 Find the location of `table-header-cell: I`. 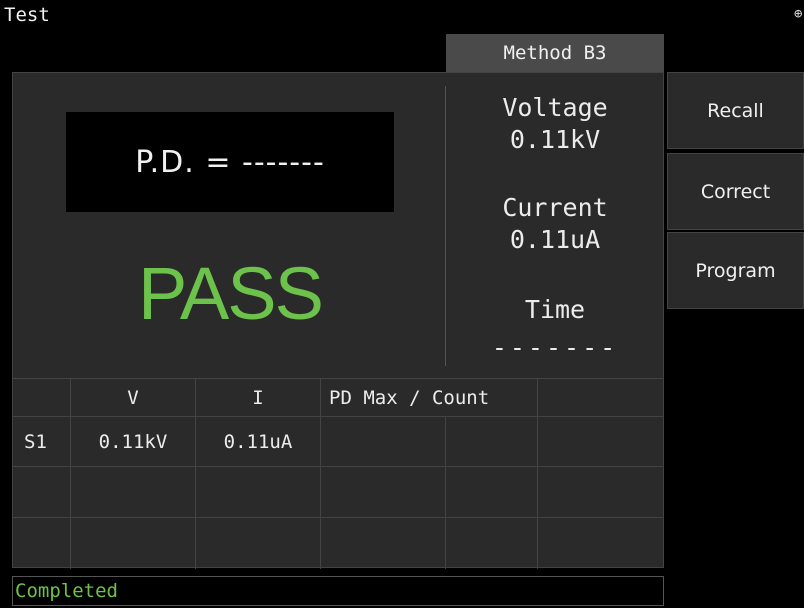

table-header-cell: I is located at coordinates (257, 398).